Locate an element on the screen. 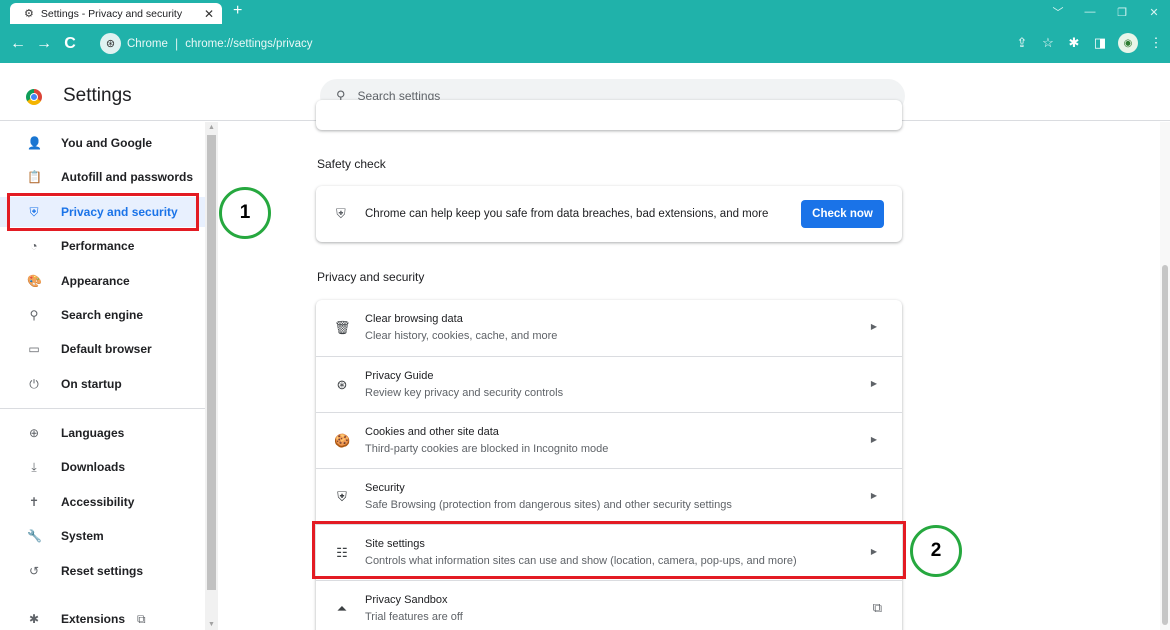  highlight-box-privacy is located at coordinates (103, 212).